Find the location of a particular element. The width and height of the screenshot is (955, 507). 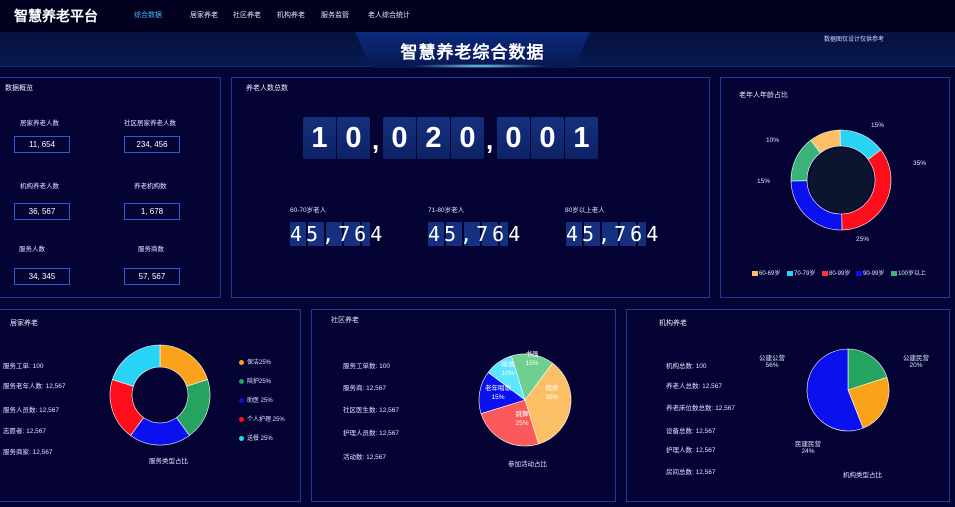

brand-title: 智慧养老平台 is located at coordinates (56, 16).